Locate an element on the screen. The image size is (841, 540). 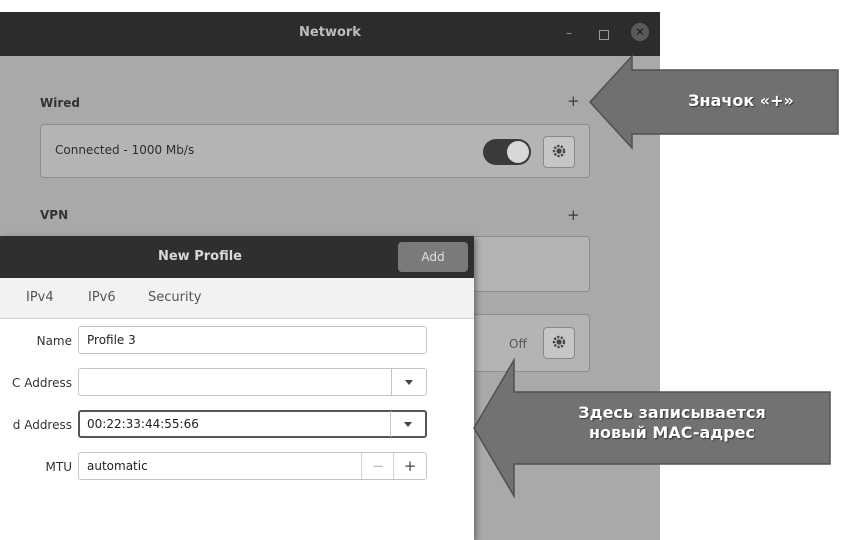
wired-section-label: Wired is located at coordinates (60, 103).